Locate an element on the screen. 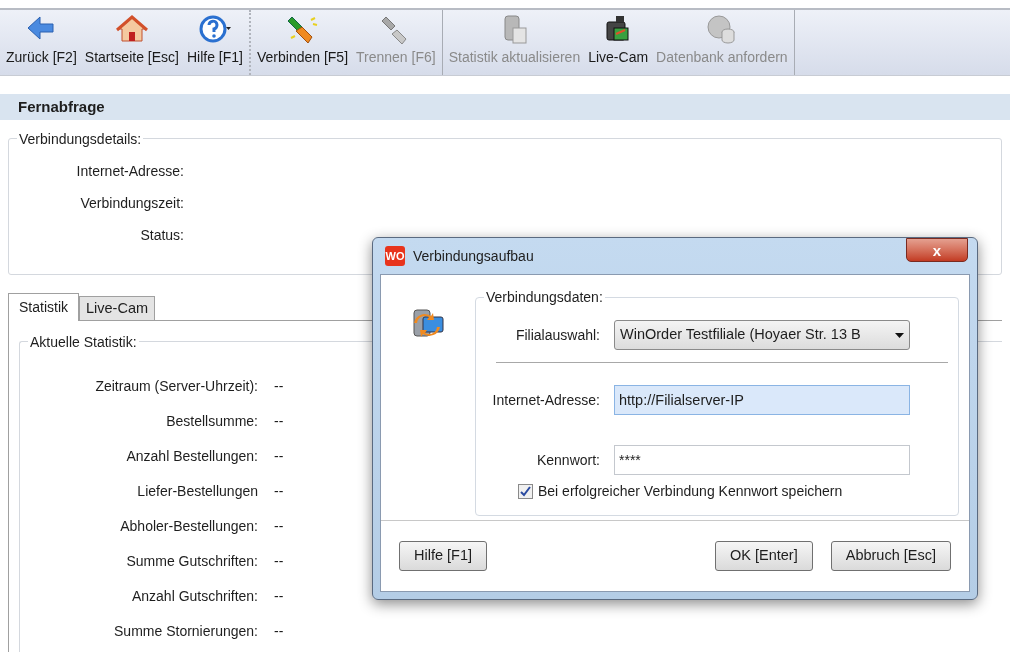 This screenshot has width=1010, height=652. stat-label: Anzahl Bestellungen: is located at coordinates (191, 456).